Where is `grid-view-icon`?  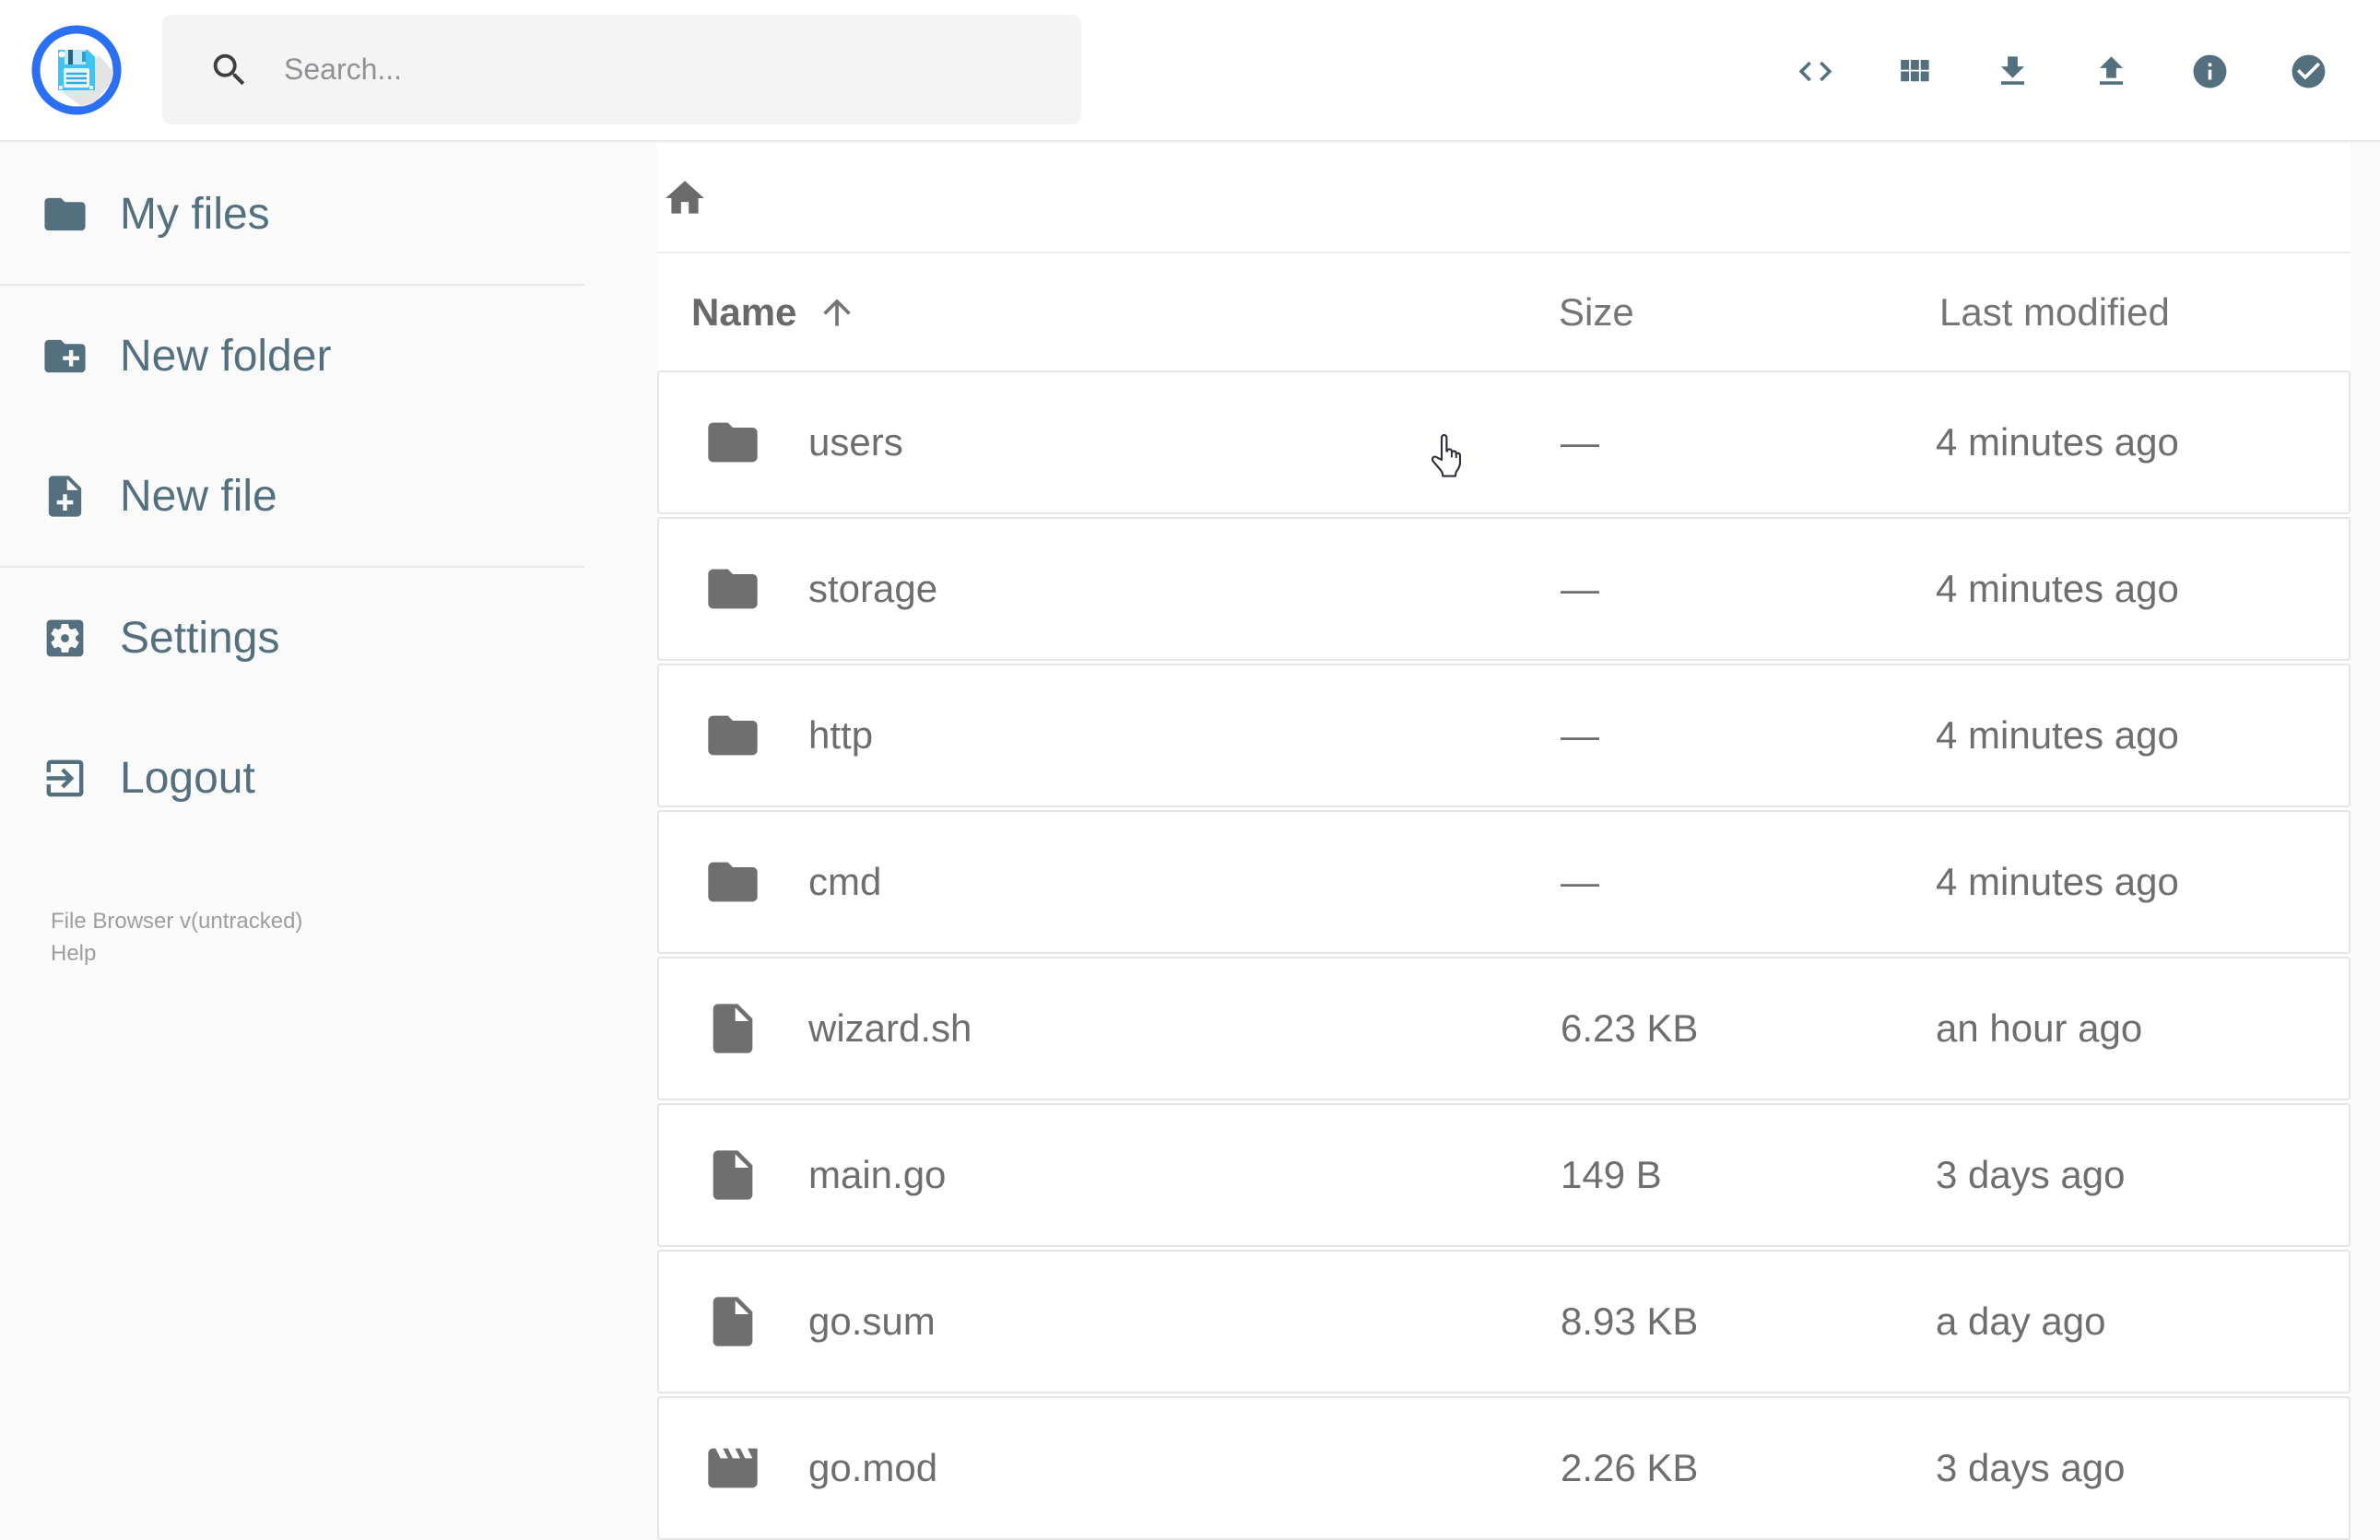 grid-view-icon is located at coordinates (1915, 70).